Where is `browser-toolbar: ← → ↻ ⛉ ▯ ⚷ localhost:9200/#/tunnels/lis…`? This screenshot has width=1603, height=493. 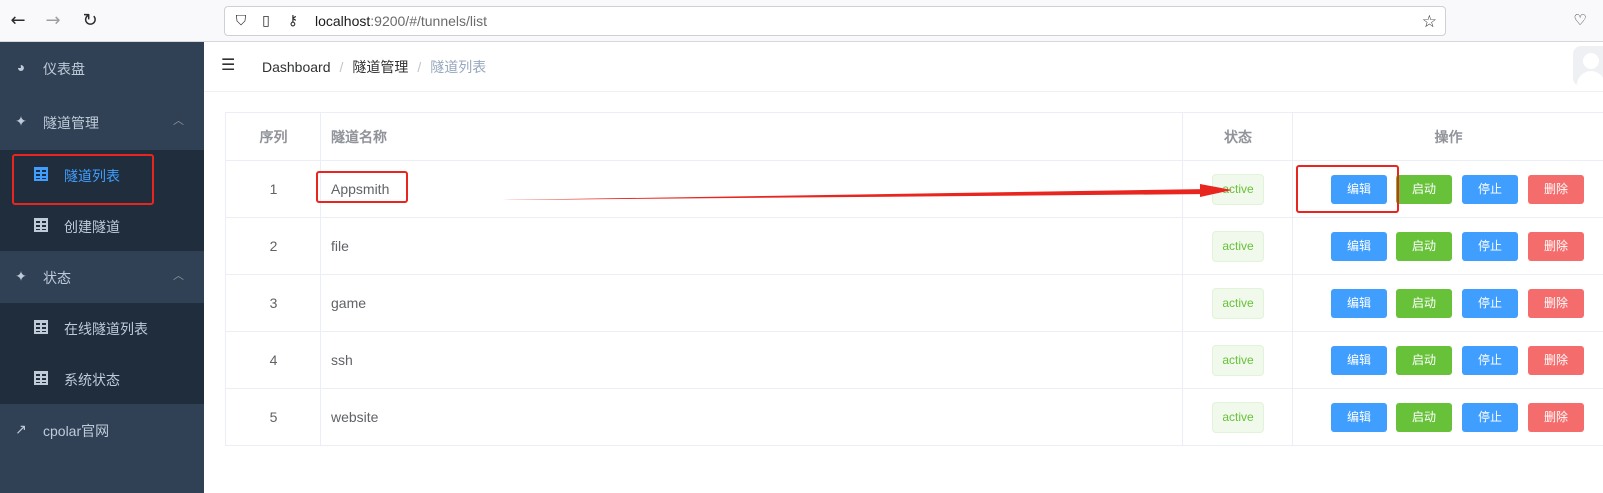 browser-toolbar: ← → ↻ ⛉ ▯ ⚷ localhost:9200/#/tunnels/lis… is located at coordinates (801, 21).